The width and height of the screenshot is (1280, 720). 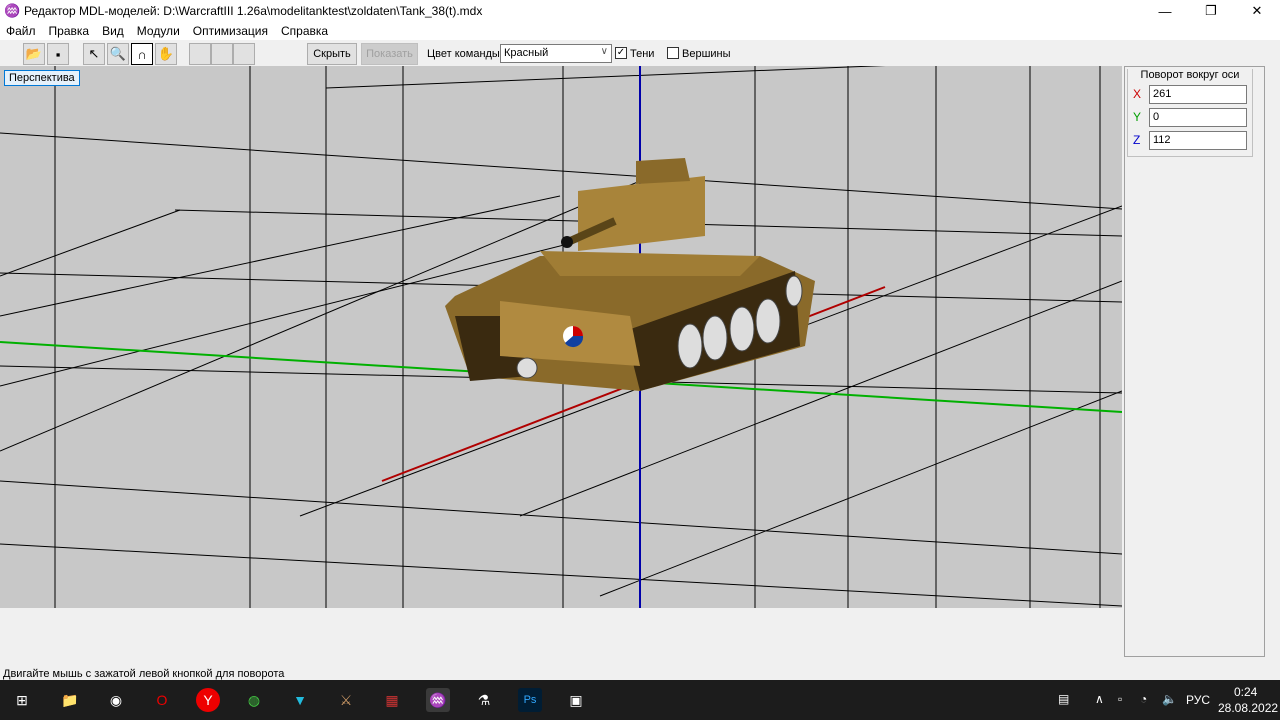 I want to click on chevron-up-icon: ∧, so click(x=1099, y=699).